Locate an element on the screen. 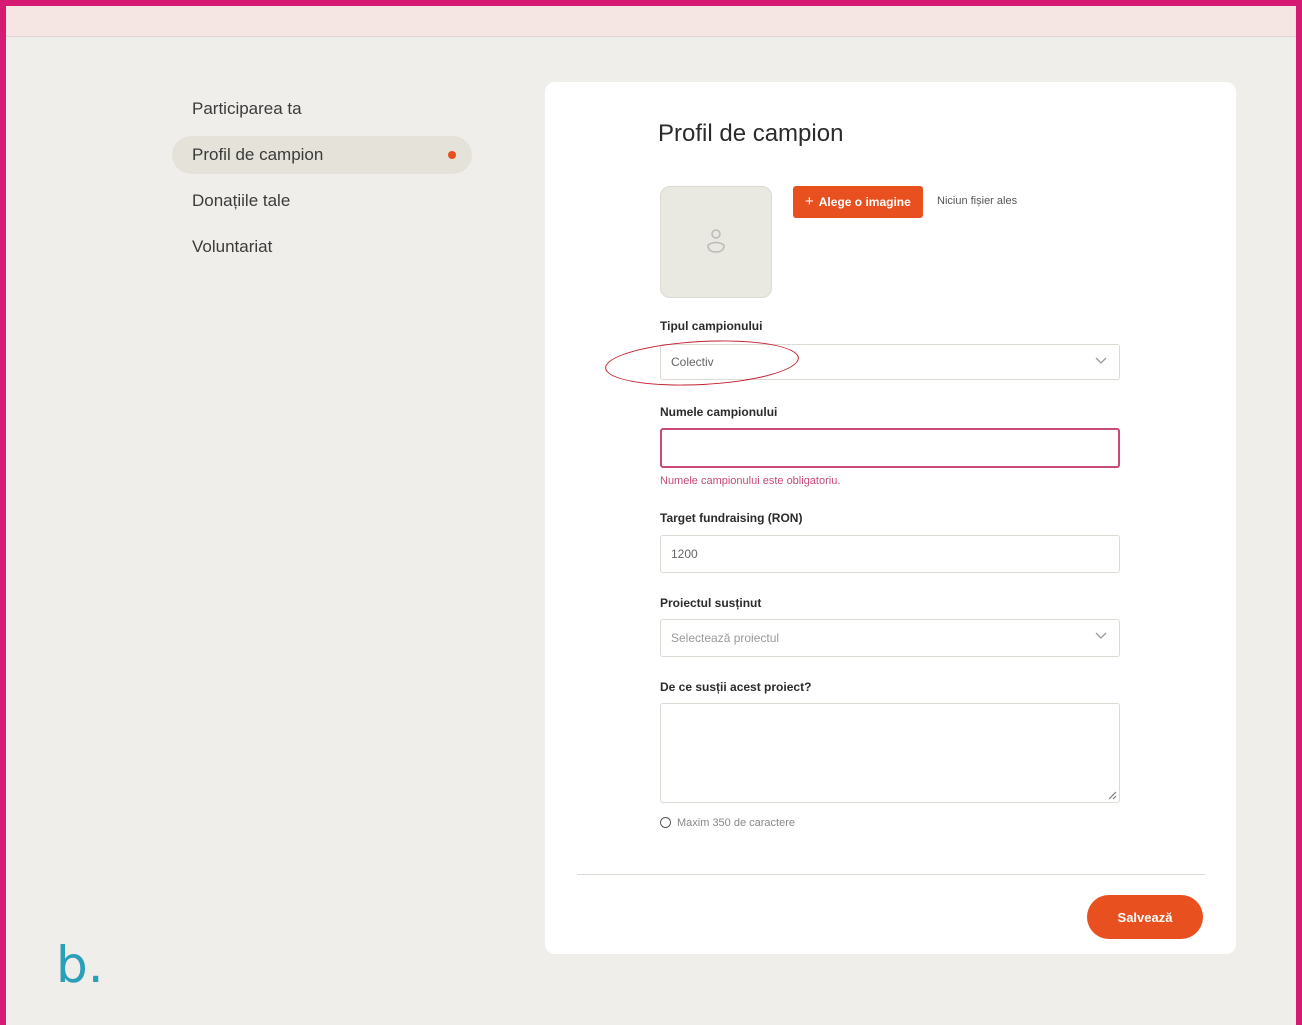 This screenshot has height=1025, width=1302. no-file-text: Niciun fișier ales is located at coordinates (977, 201).